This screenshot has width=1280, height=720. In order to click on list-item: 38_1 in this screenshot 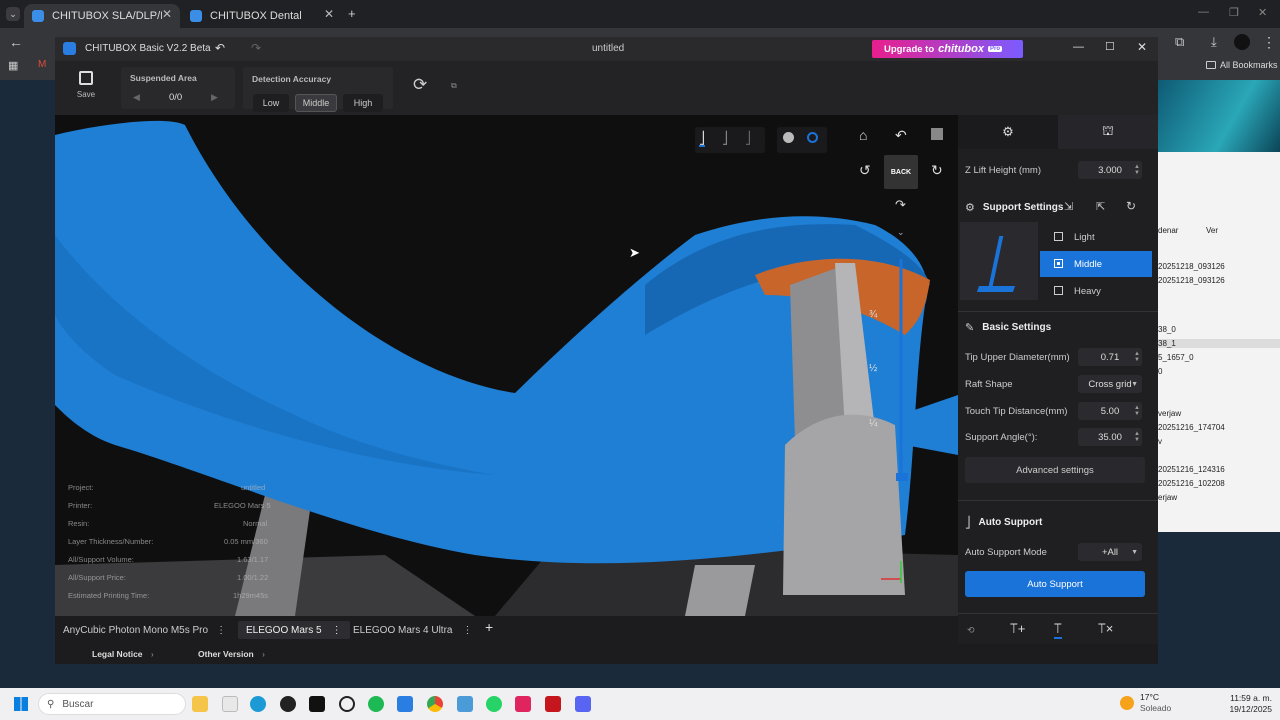, I will do `click(1219, 343)`.